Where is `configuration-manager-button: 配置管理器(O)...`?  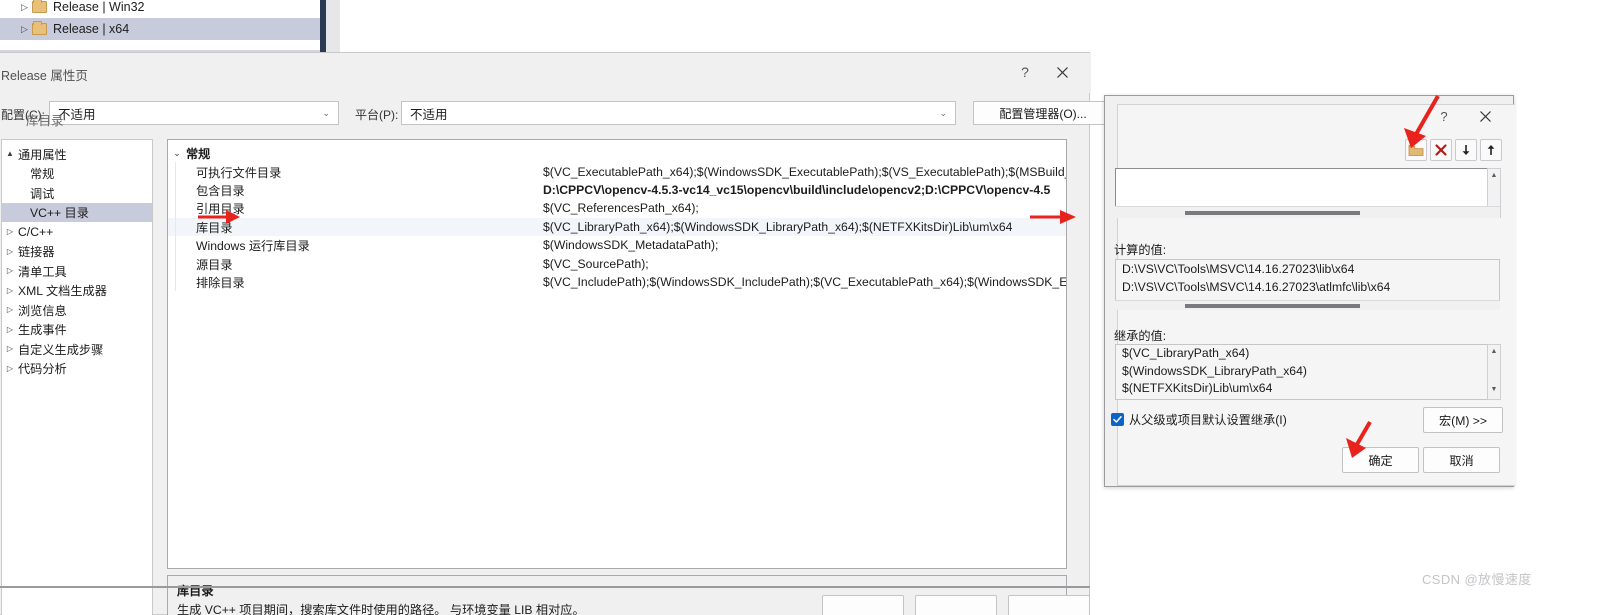
configuration-manager-button: 配置管理器(O)... is located at coordinates (1043, 113).